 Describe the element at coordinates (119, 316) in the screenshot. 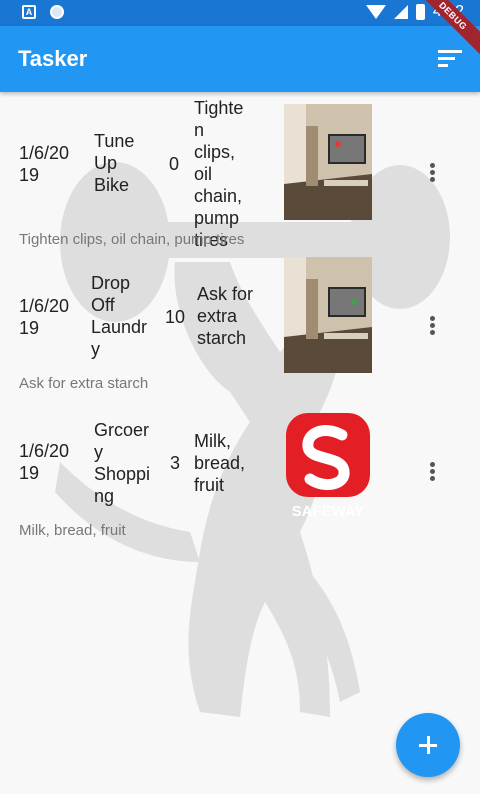

I see `task-name: Drop Off Laundr y` at that location.